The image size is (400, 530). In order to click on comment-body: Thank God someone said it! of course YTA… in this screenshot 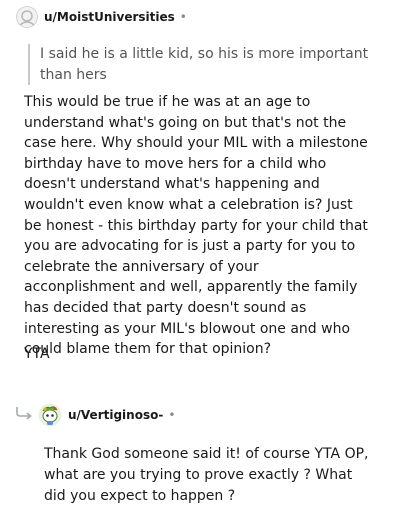, I will do `click(206, 475)`.